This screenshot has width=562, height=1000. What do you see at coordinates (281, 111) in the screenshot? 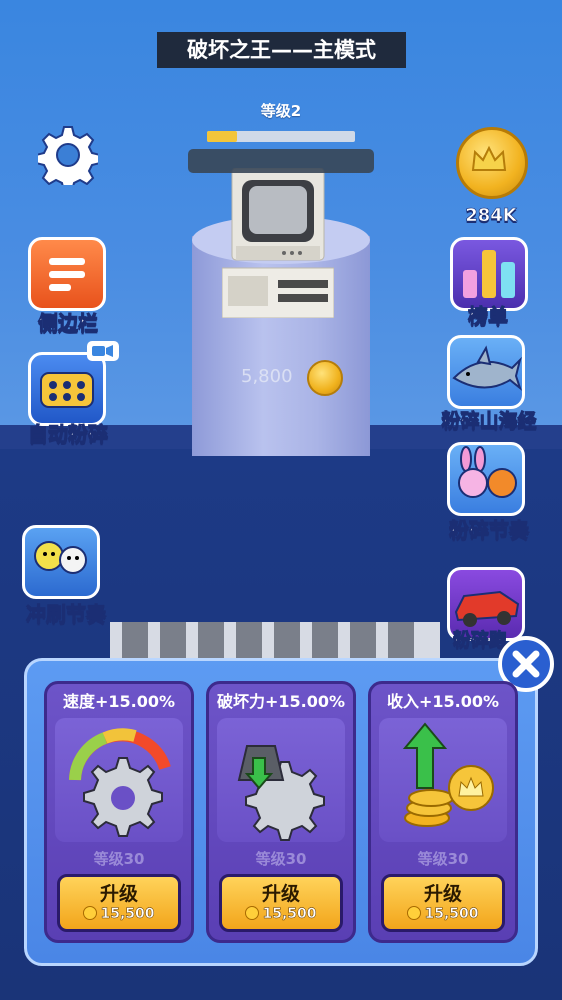
I see `level-label: 等级2` at bounding box center [281, 111].